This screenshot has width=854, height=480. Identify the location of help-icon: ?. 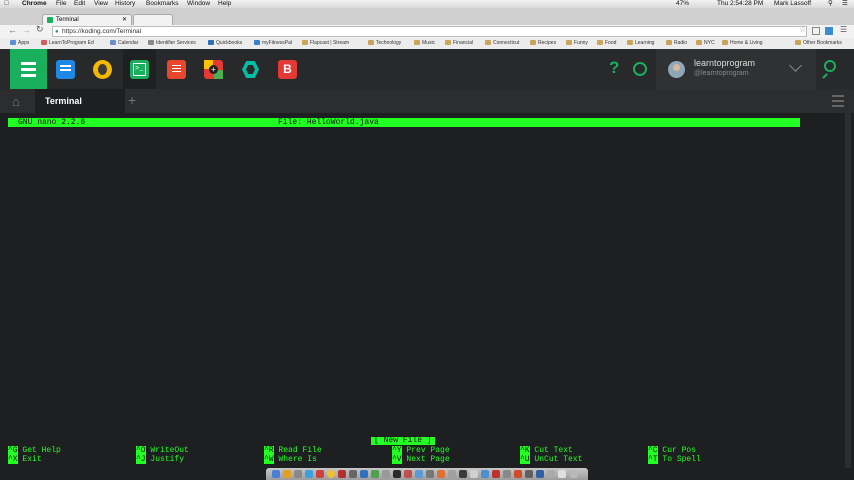
(614, 68).